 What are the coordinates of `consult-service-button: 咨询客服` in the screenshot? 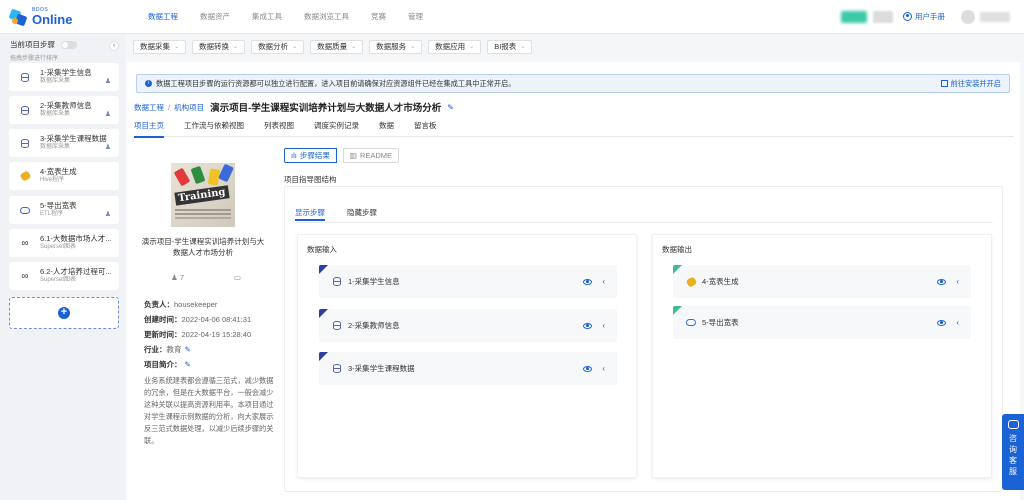 It's located at (1013, 452).